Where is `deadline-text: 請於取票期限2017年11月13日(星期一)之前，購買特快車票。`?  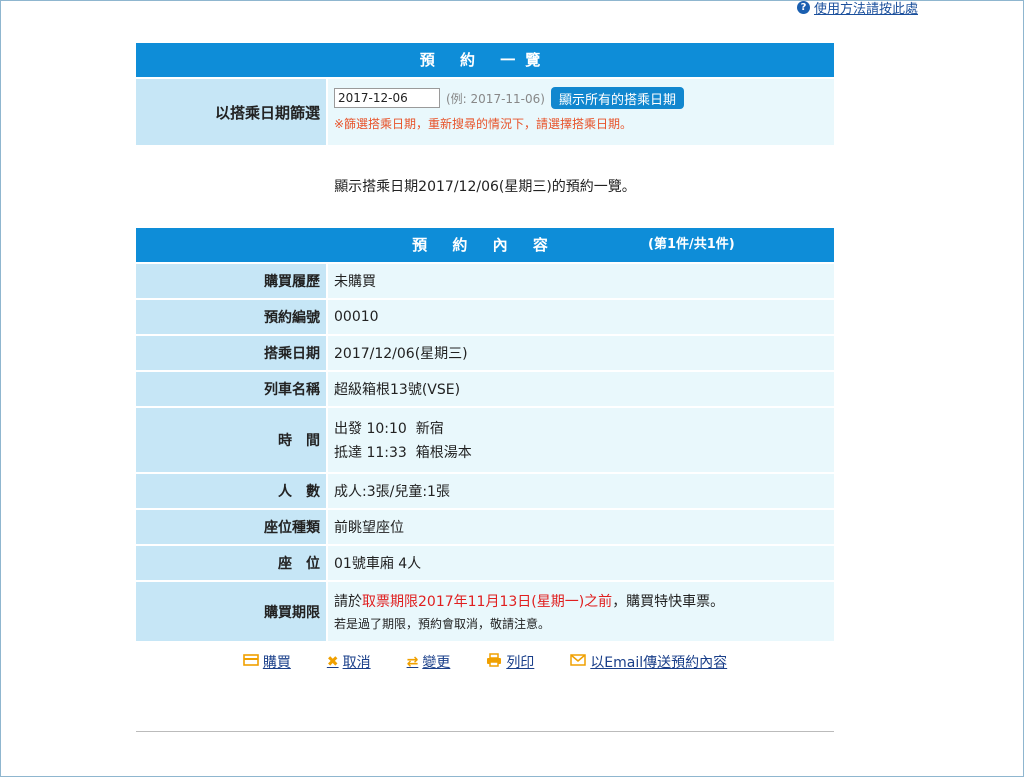
deadline-text: 請於取票期限2017年11月13日(星期一)之前，購買特快車票。 is located at coordinates (529, 602).